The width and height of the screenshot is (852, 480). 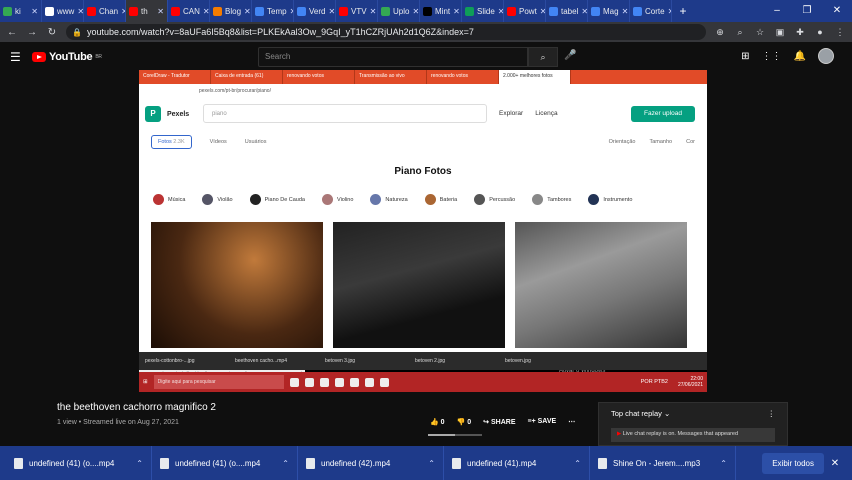 I want to click on category-chip: Piano De Cauda, so click(x=277, y=199).